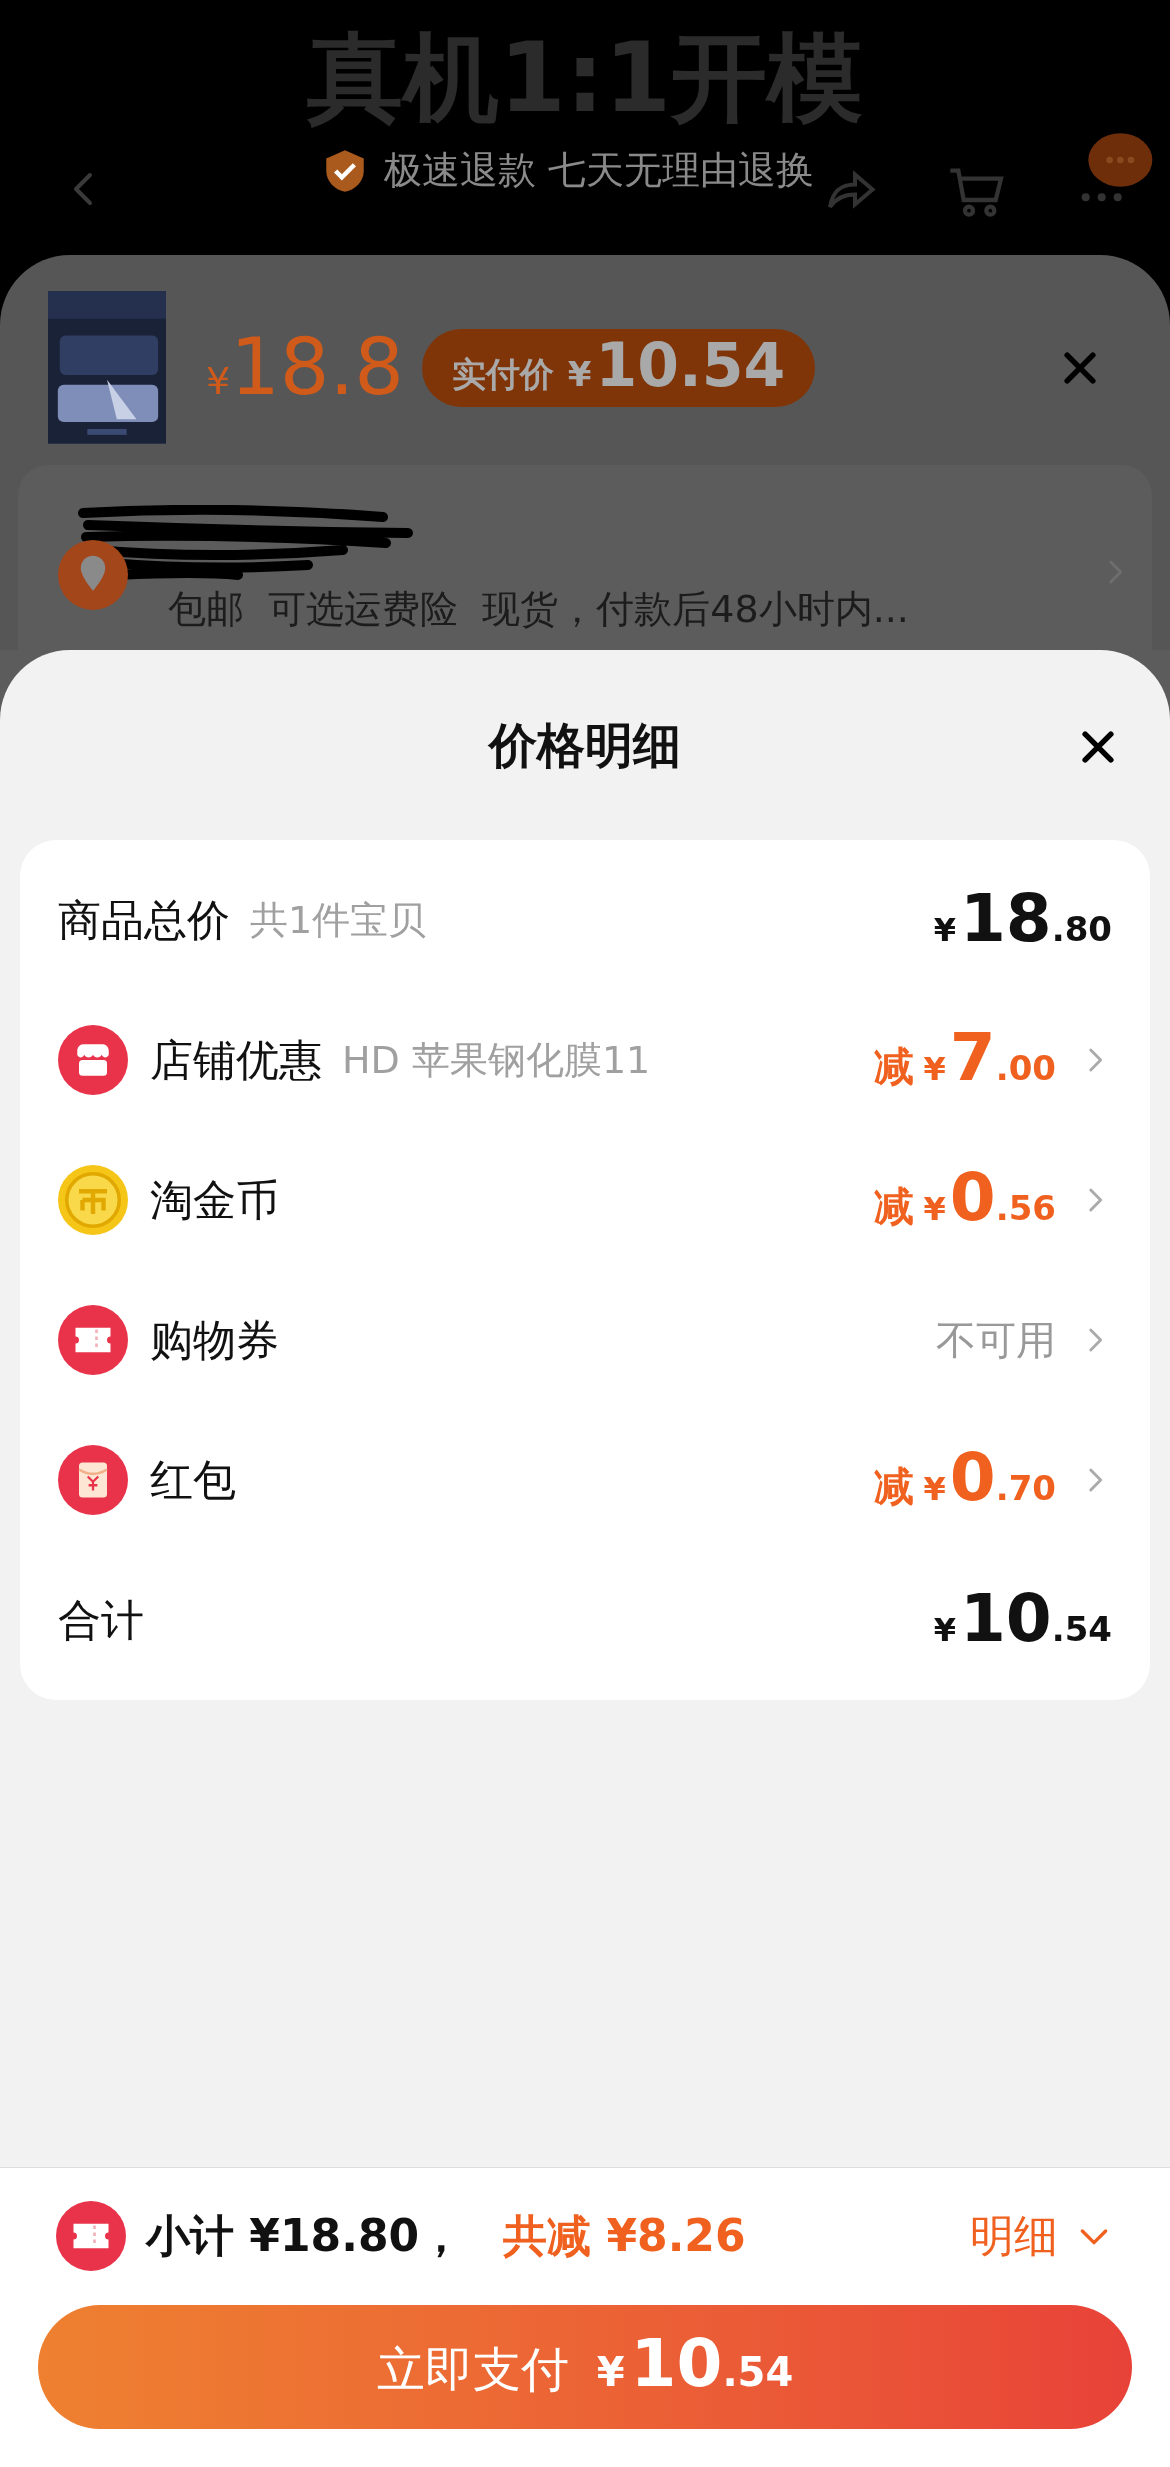  What do you see at coordinates (964, 1060) in the screenshot?
I see `discount-amount: 减 ¥7.00` at bounding box center [964, 1060].